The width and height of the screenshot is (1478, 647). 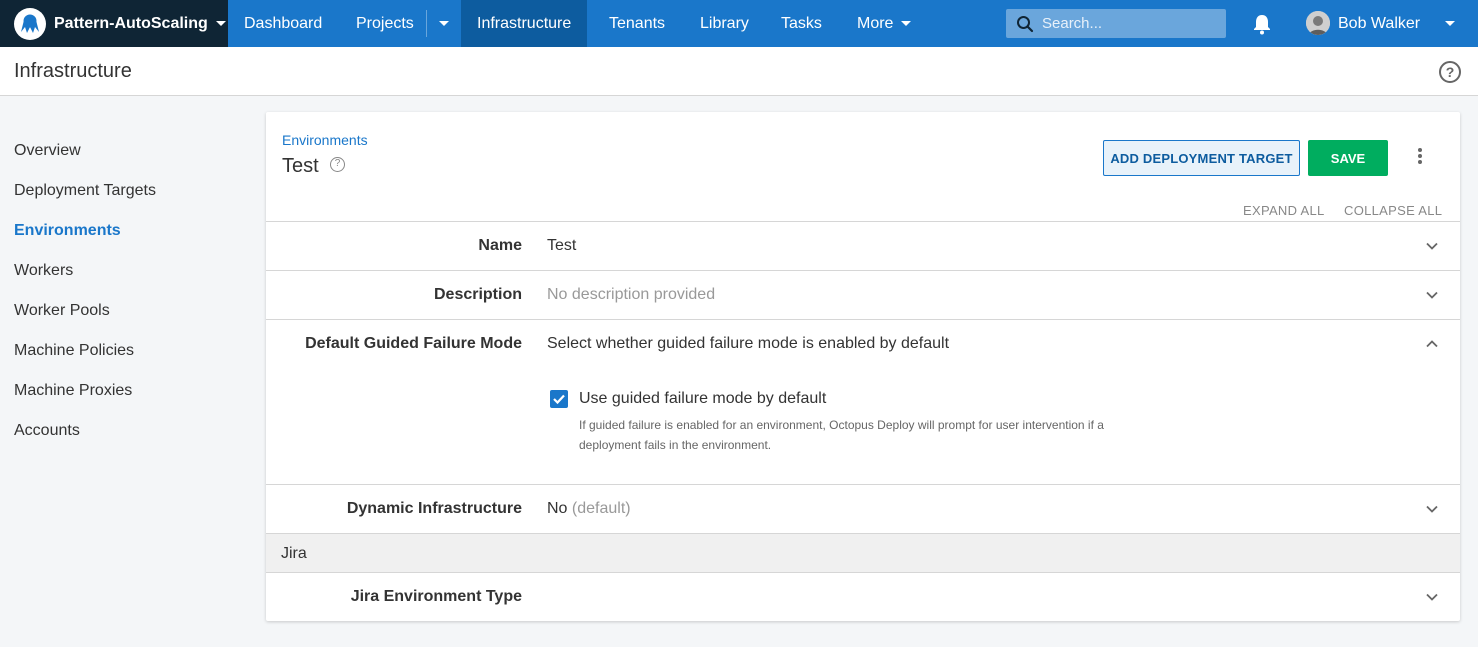 I want to click on sidebar-item-deployment-targets: Deployment Targets, so click(x=120, y=191).